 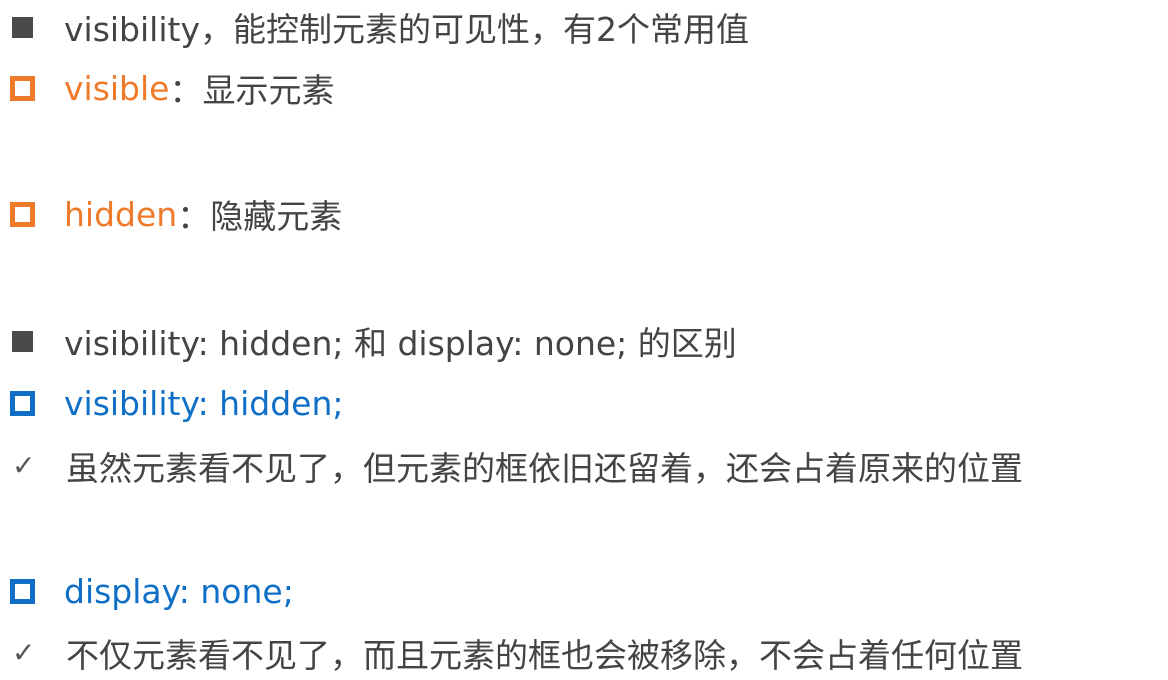 What do you see at coordinates (121, 214) in the screenshot?
I see `keyword-hidden: hidden` at bounding box center [121, 214].